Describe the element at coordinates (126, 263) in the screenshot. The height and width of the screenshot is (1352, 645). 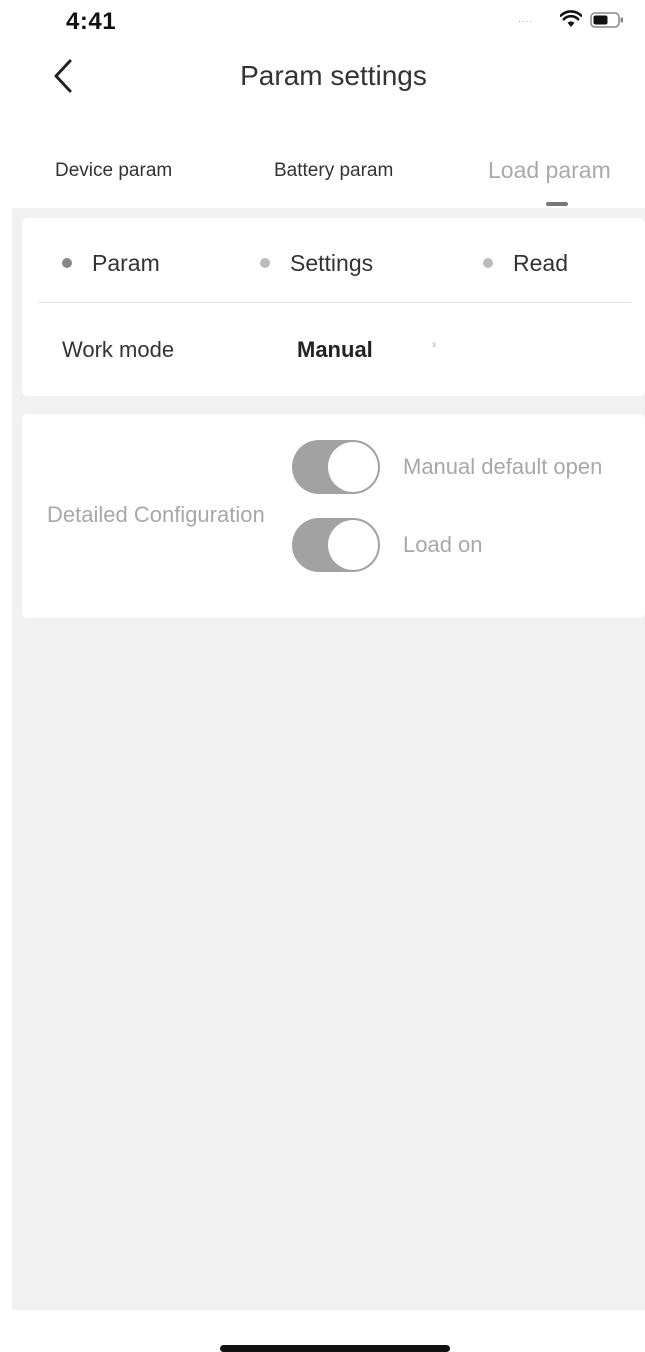
I see `step-label: Param` at that location.